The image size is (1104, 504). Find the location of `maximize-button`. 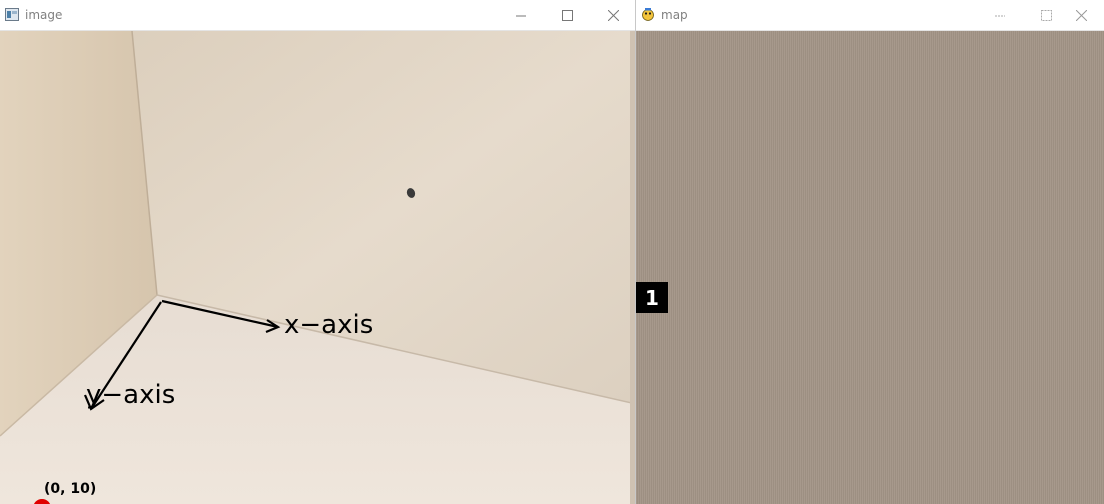

maximize-button is located at coordinates (567, 15).